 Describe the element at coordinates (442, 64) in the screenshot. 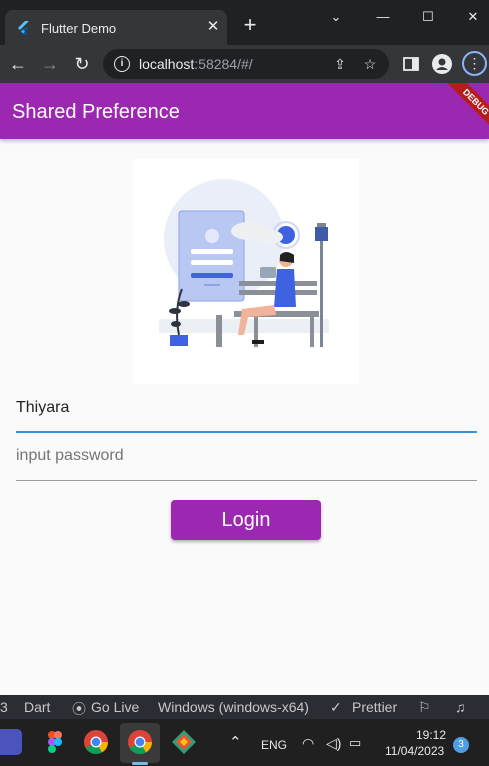

I see `profile-avatar-icon` at that location.